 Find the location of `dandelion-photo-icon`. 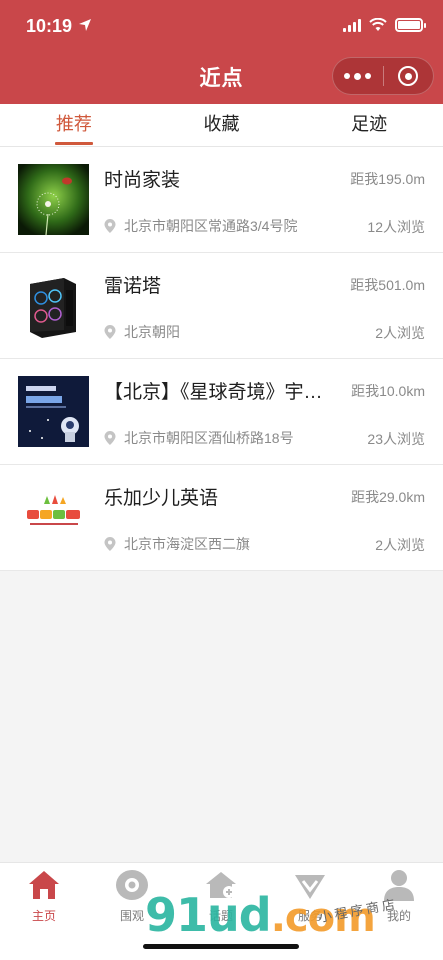

dandelion-photo-icon is located at coordinates (53, 199).